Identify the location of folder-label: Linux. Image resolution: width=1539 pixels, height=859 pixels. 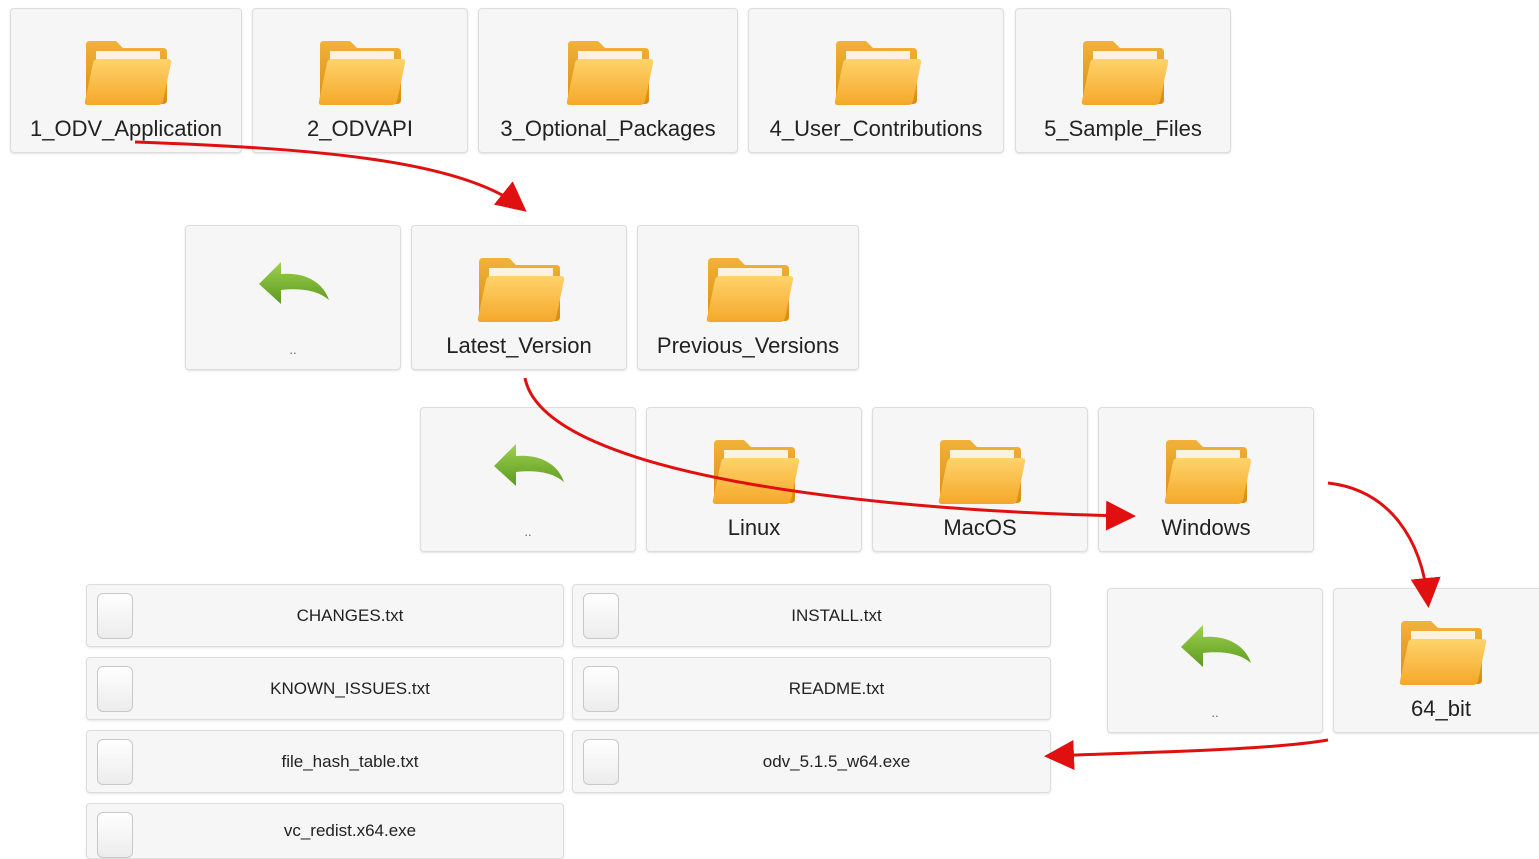
(754, 527).